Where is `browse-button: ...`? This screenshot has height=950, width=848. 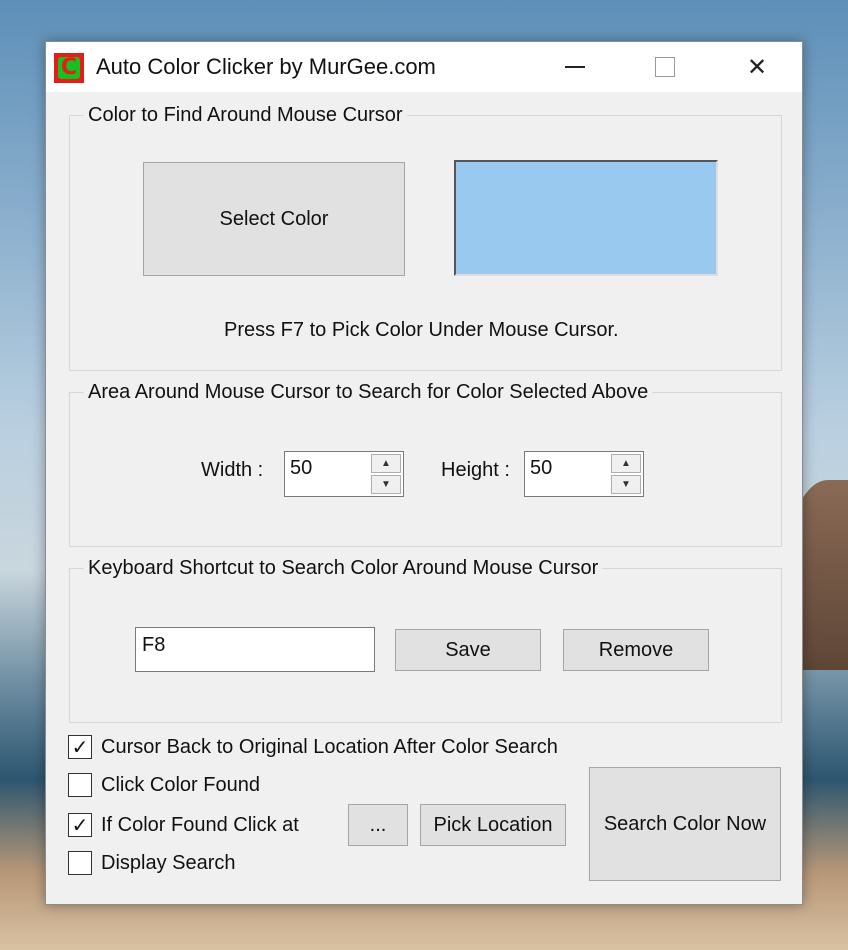 browse-button: ... is located at coordinates (378, 825).